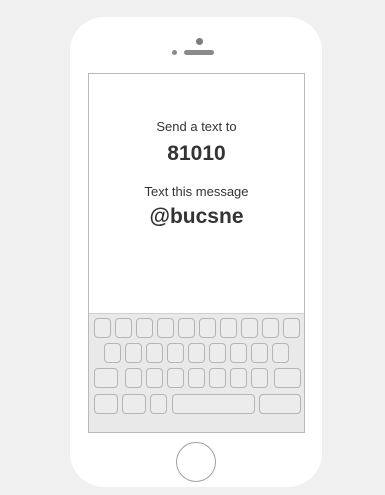 The image size is (385, 495). What do you see at coordinates (280, 404) in the screenshot?
I see `return-key` at bounding box center [280, 404].